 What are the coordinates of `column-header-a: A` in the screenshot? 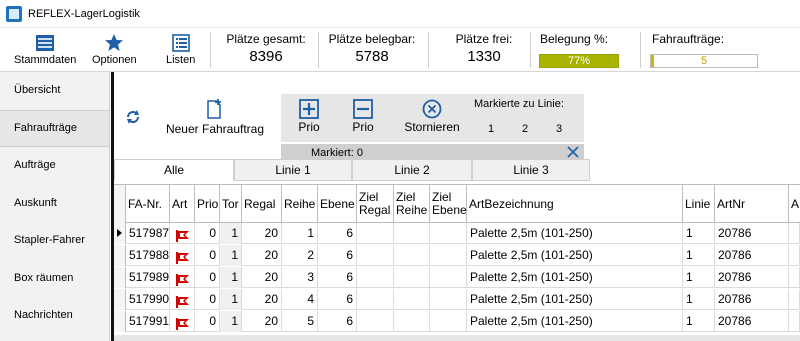 It's located at (794, 204).